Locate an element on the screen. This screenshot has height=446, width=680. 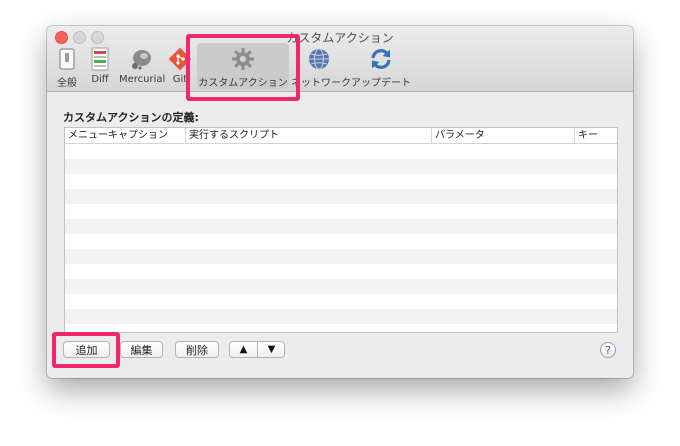
section-title: カスタムアクションの定義: is located at coordinates (131, 117).